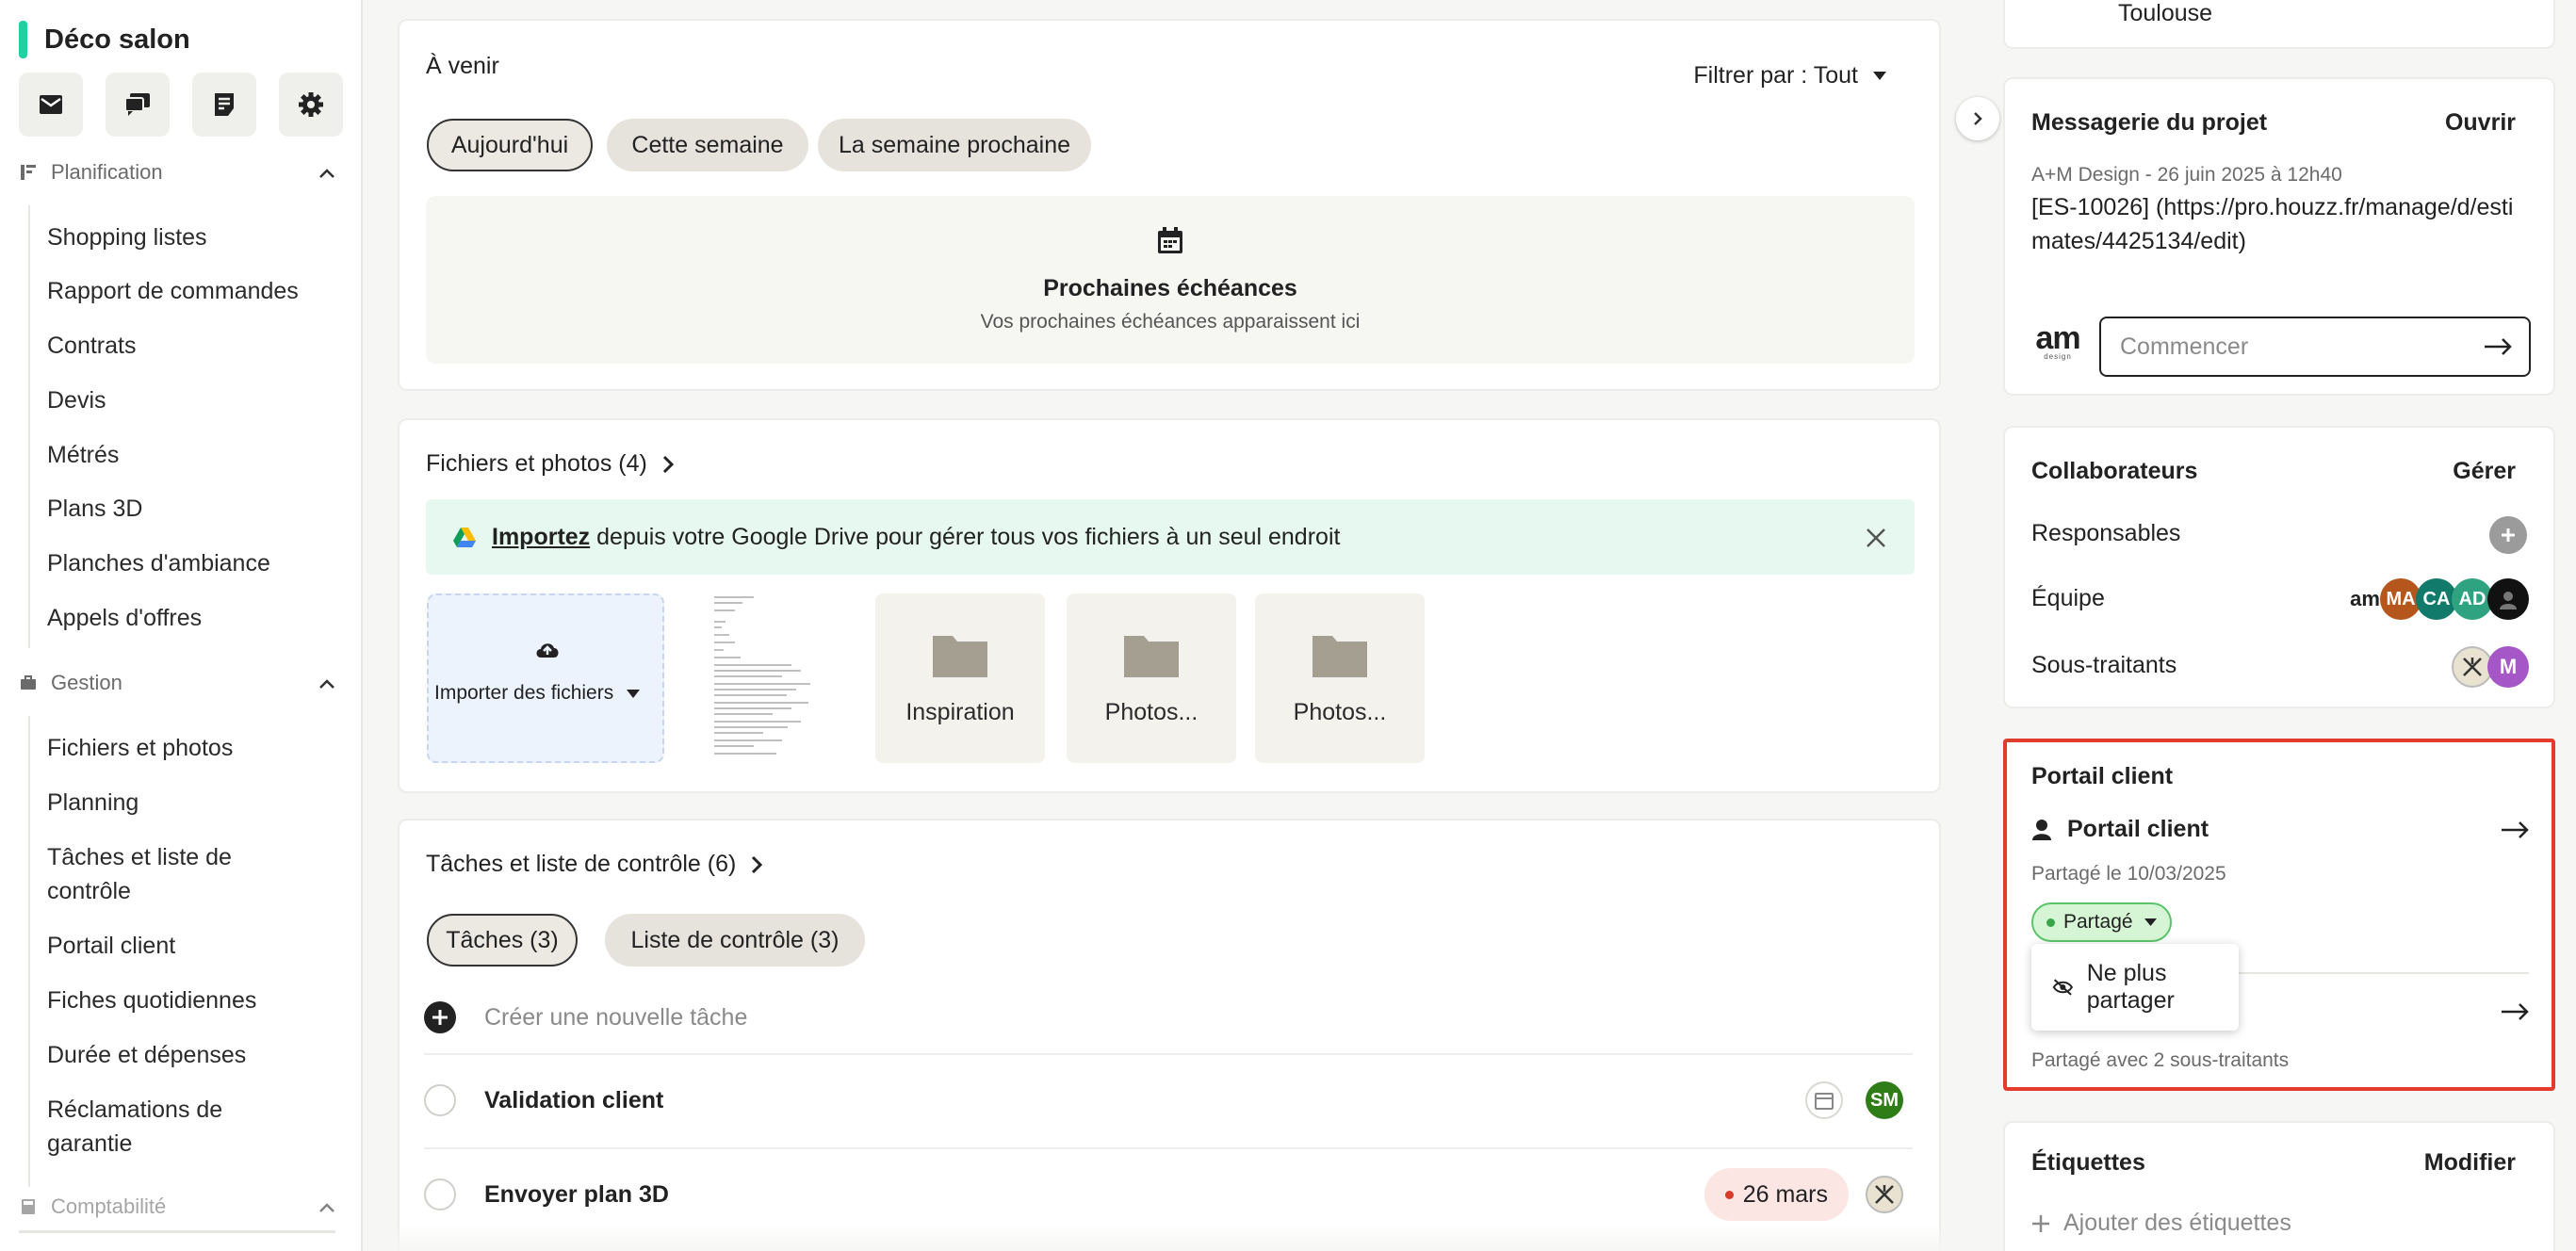 This screenshot has width=2576, height=1251. What do you see at coordinates (2436, 599) in the screenshot?
I see `team-avatars: am MA CA AD` at bounding box center [2436, 599].